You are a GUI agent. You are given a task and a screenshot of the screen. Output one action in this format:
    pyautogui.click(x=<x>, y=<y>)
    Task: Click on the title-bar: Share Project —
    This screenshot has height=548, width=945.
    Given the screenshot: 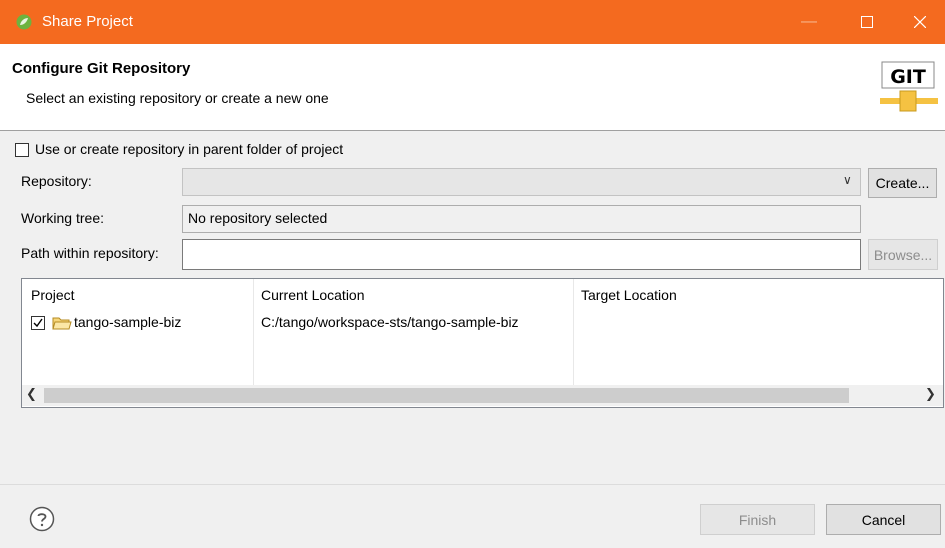 What is the action you would take?
    pyautogui.click(x=472, y=22)
    